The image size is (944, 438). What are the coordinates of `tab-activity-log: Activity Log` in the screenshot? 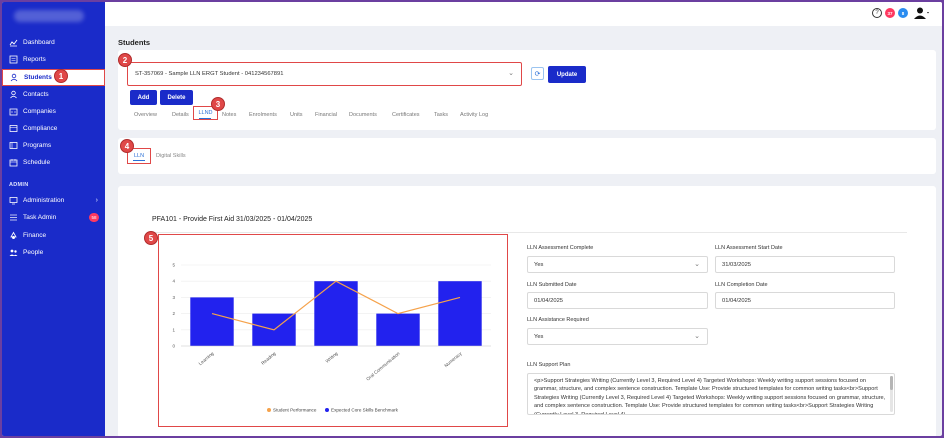 It's located at (474, 115).